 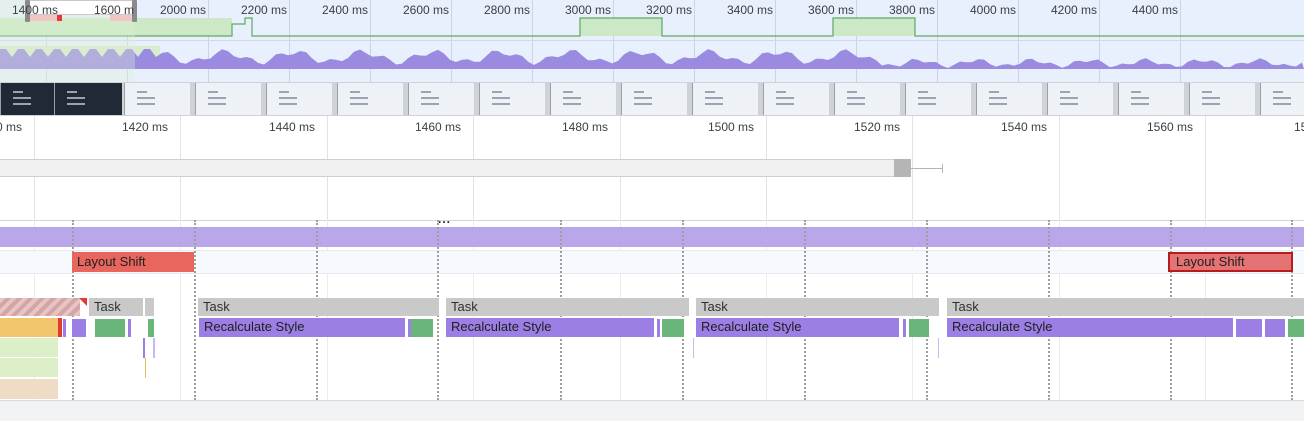 What do you see at coordinates (195, 310) in the screenshot?
I see `frame-boundary-line` at bounding box center [195, 310].